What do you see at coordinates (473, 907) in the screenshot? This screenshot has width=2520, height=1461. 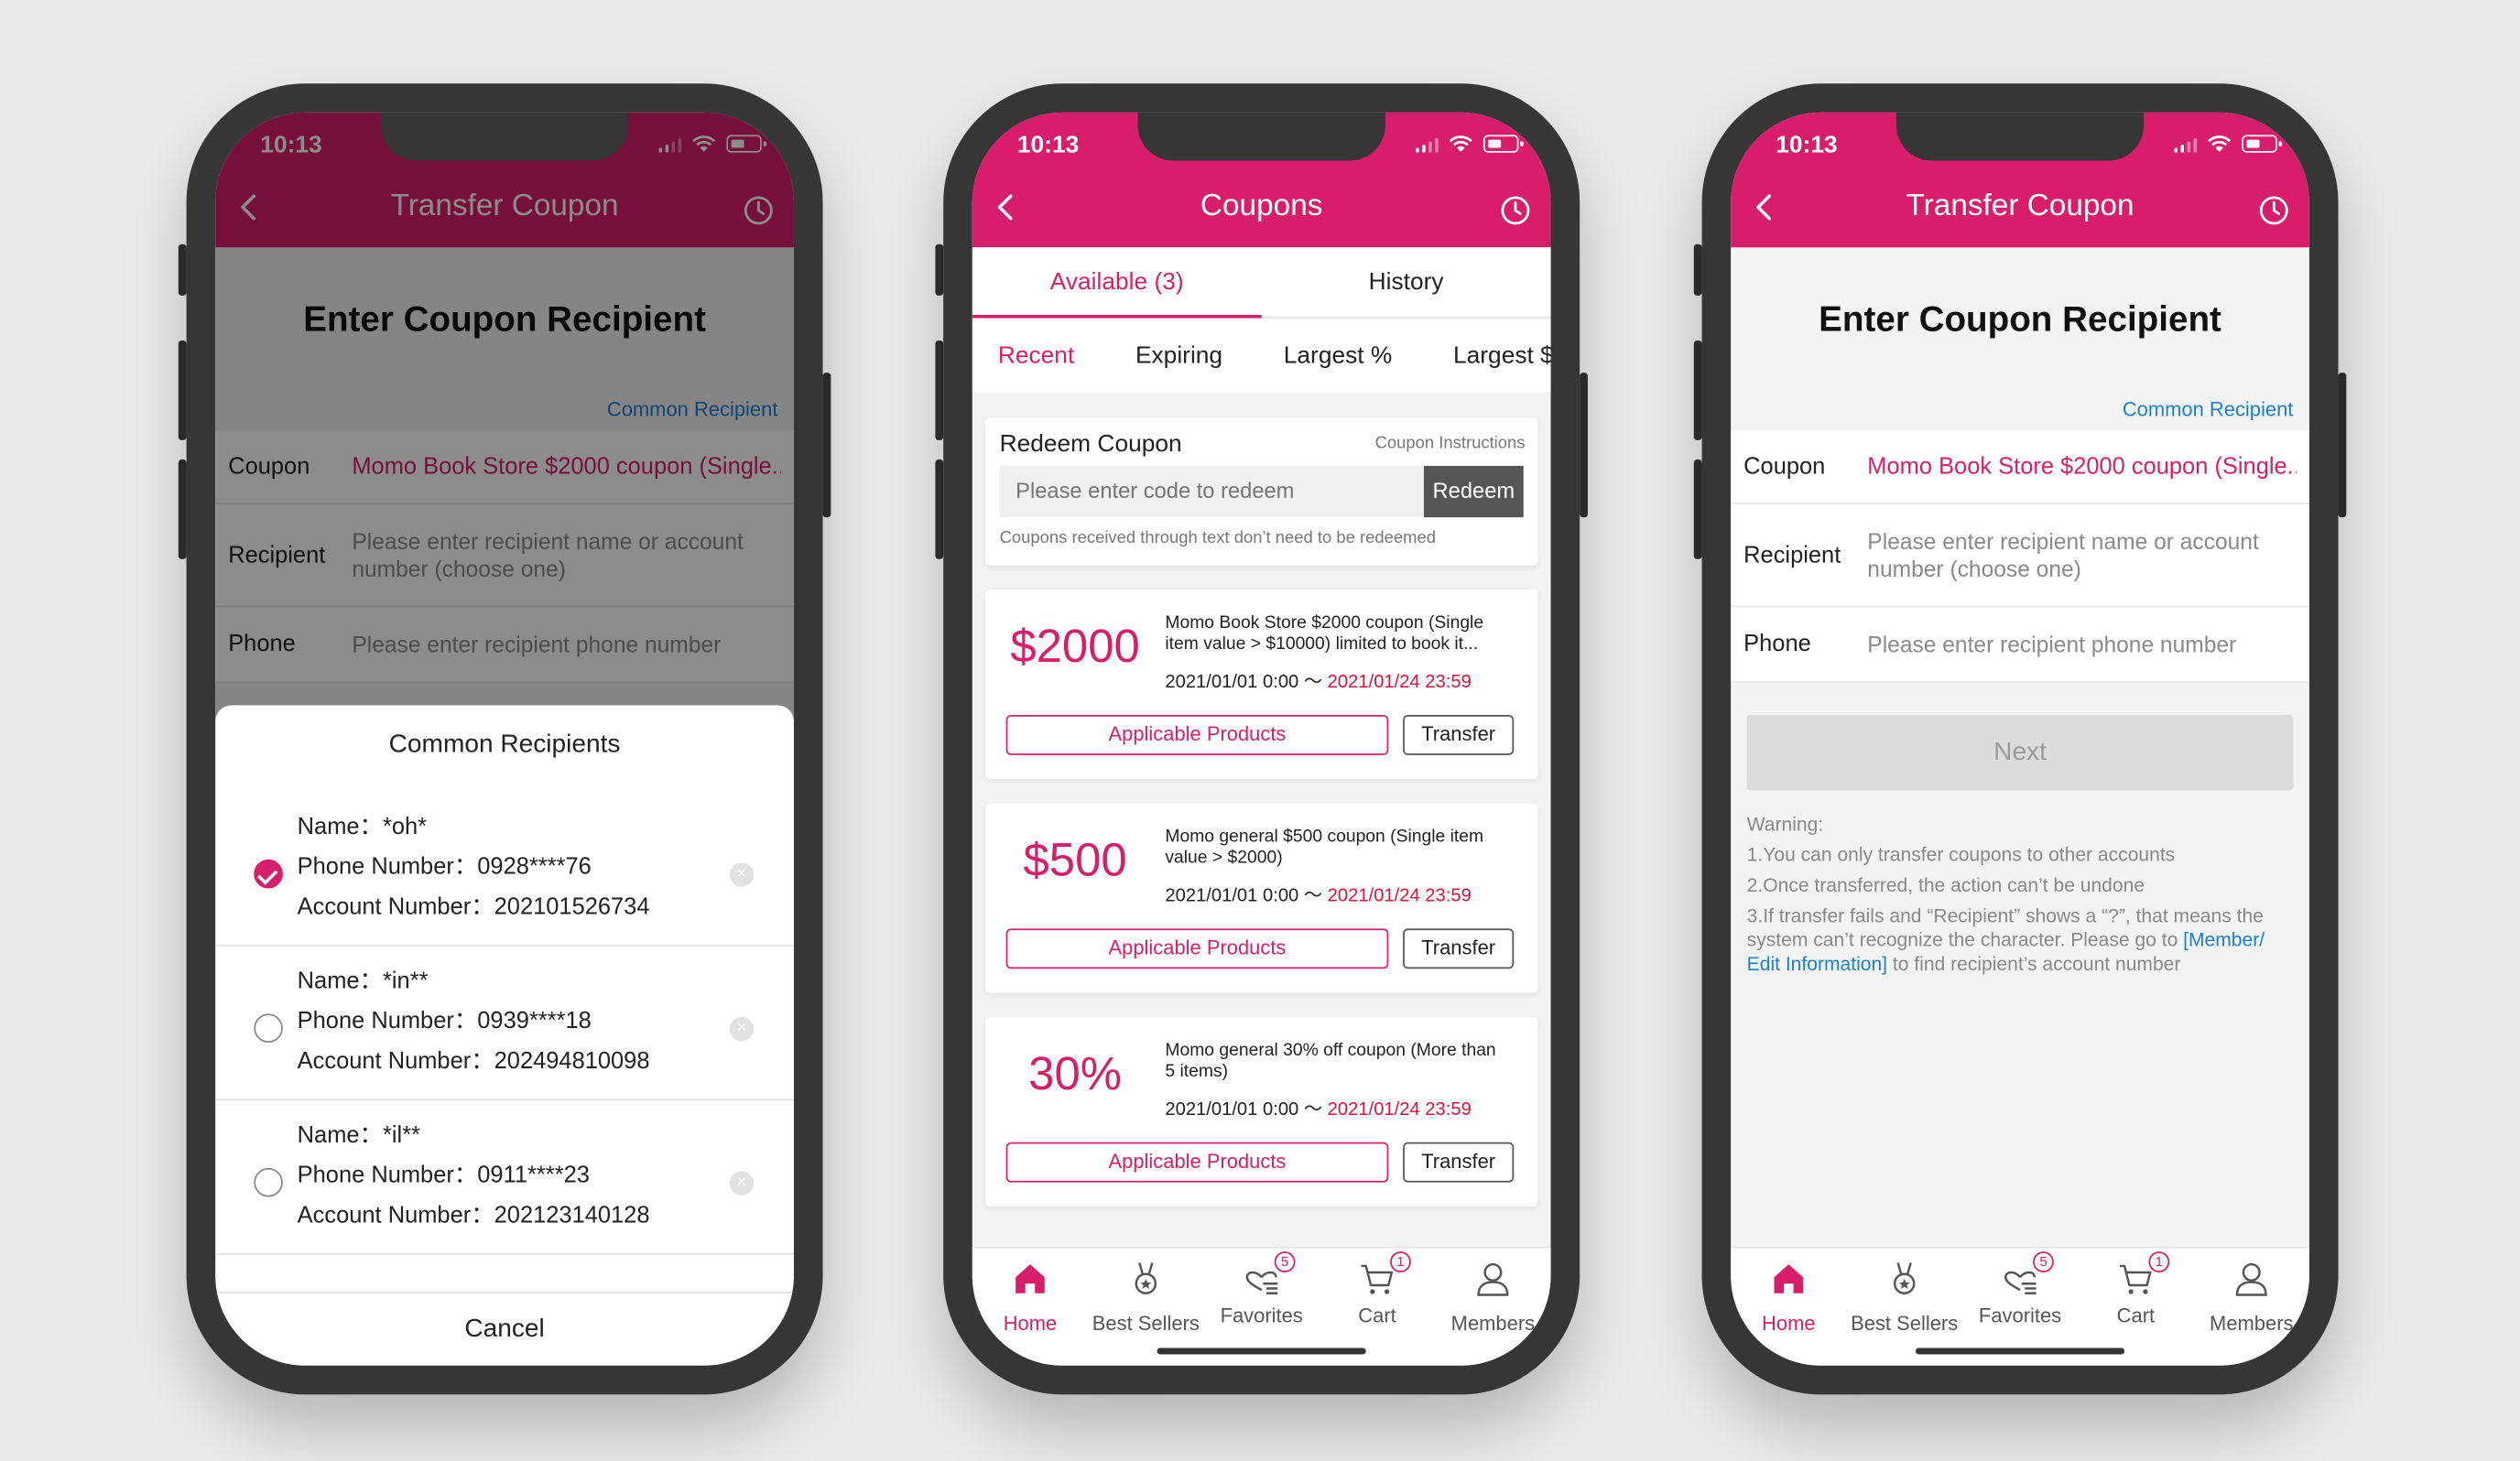 I see `recipient-account: Account Number：202101526734` at bounding box center [473, 907].